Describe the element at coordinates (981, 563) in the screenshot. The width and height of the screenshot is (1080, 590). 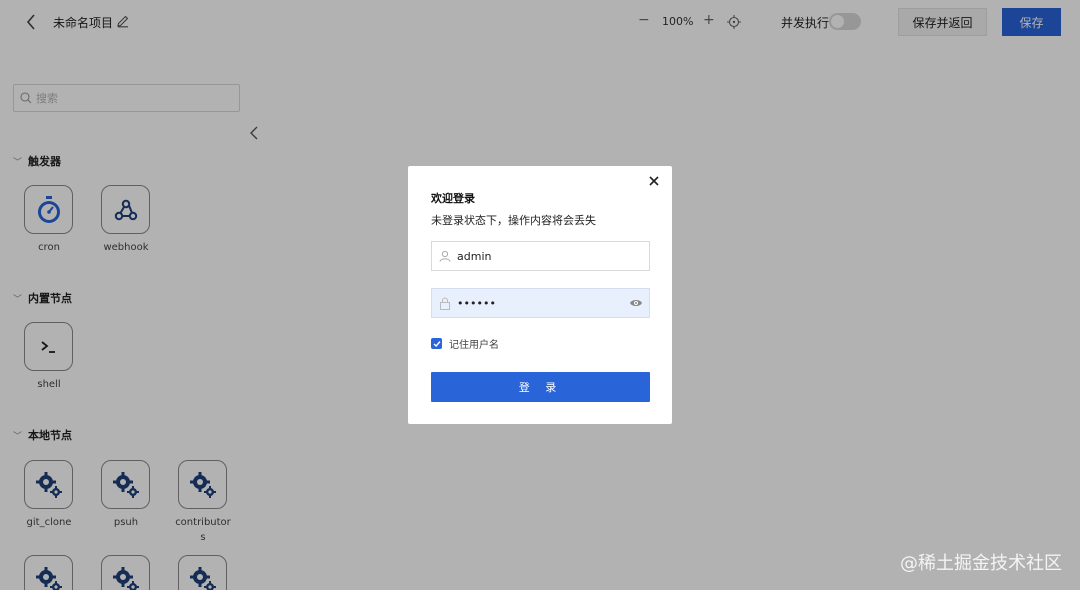
I see `watermark: @稀土掘金技术社区` at that location.